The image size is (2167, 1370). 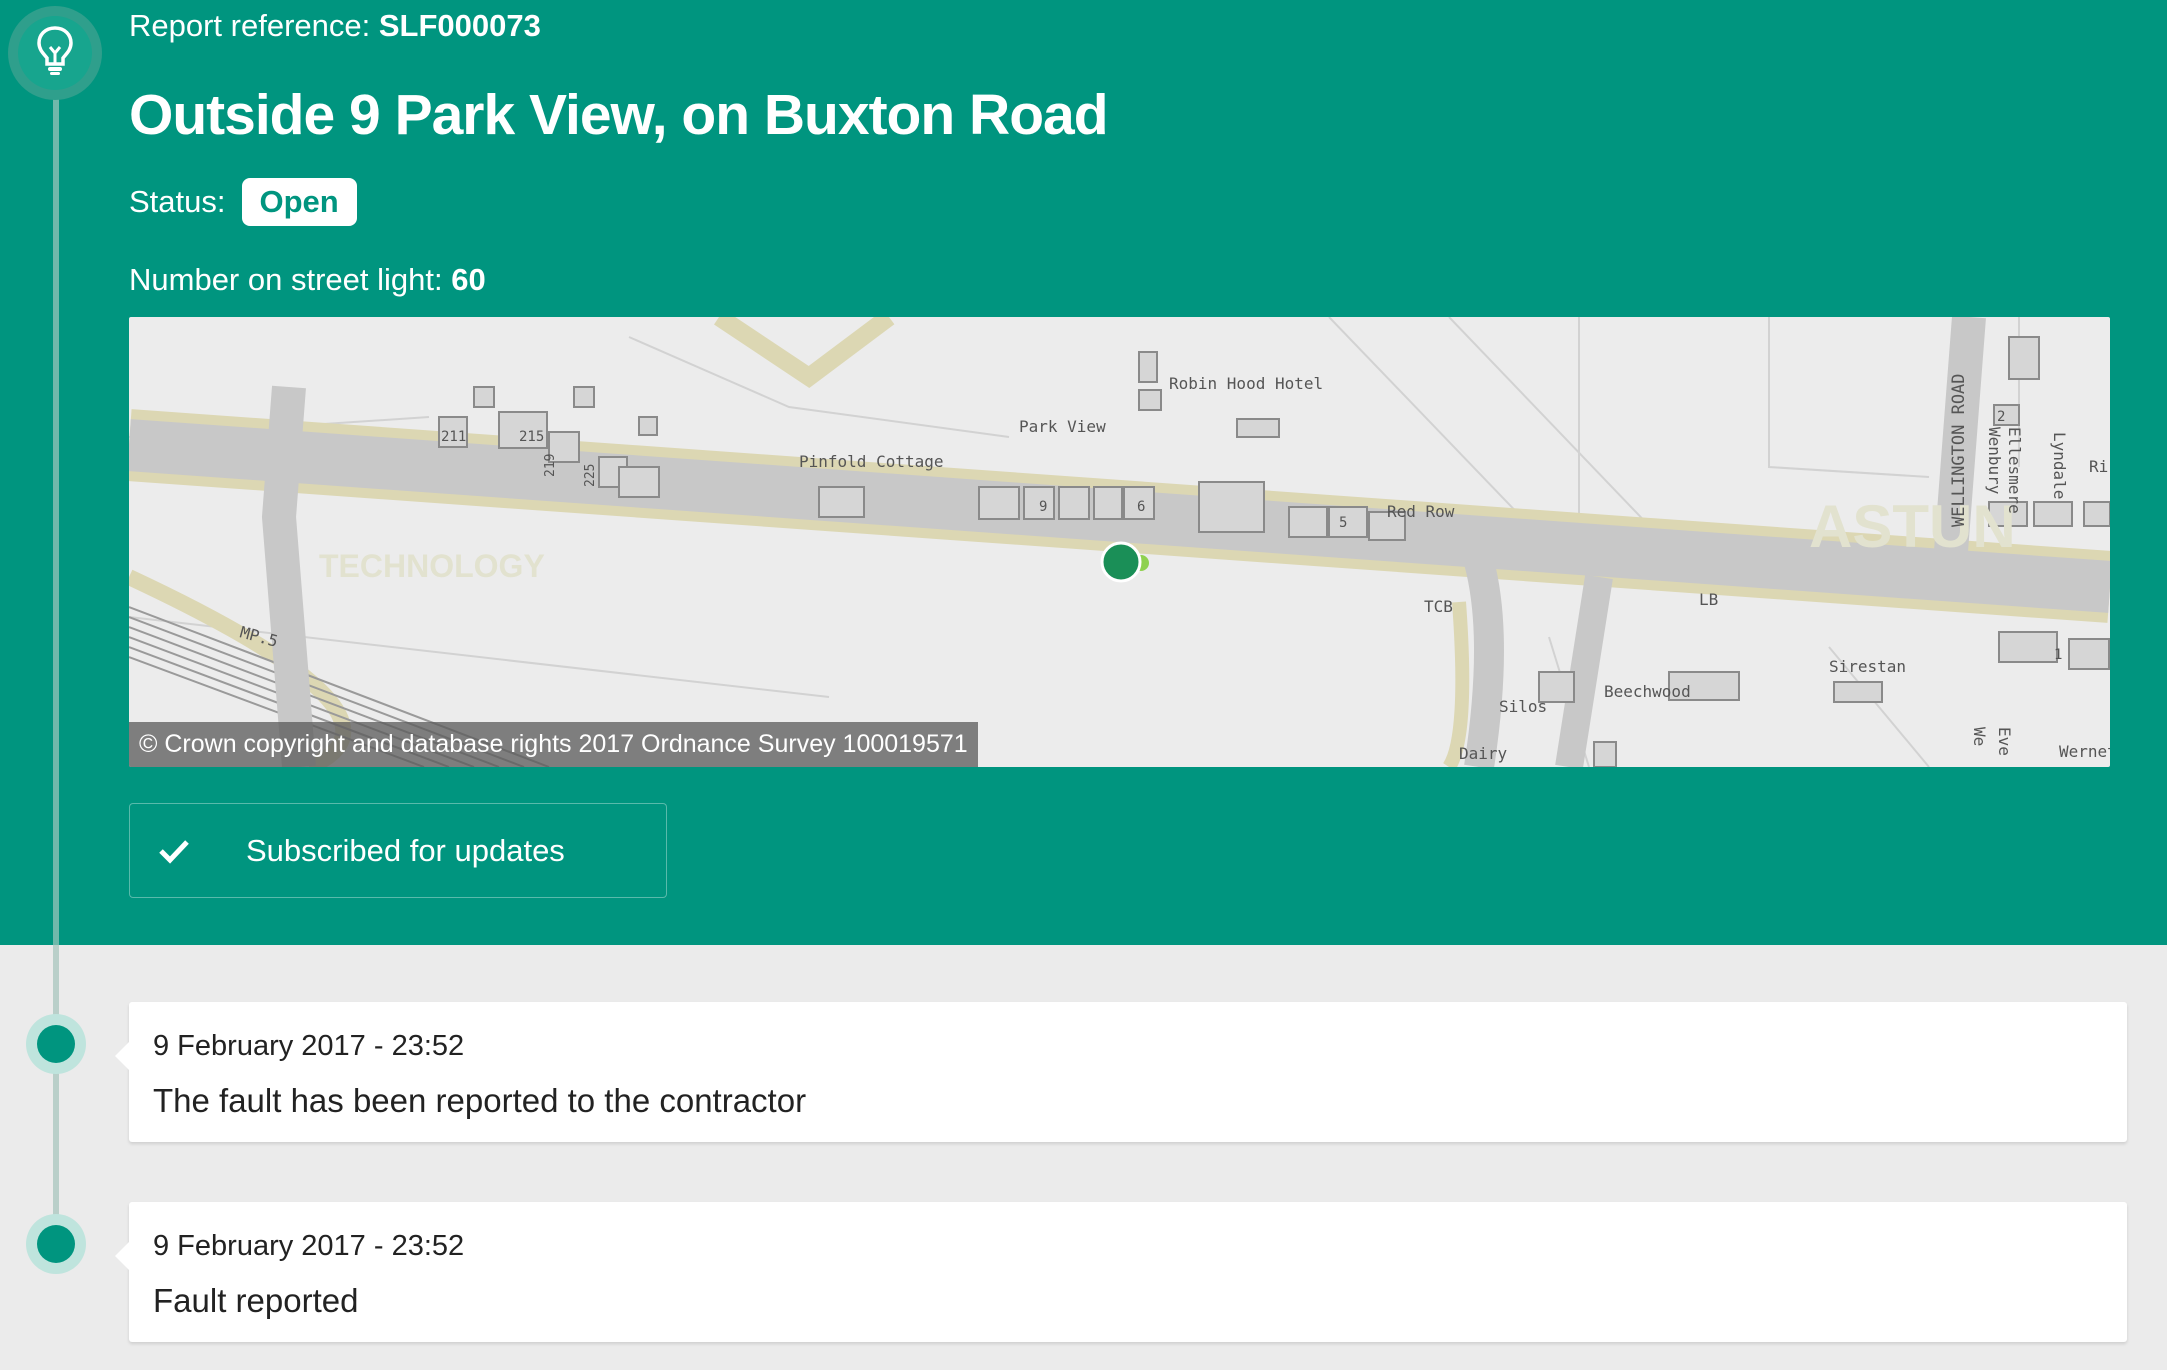 What do you see at coordinates (1912, 526) in the screenshot?
I see `map-label-watermark: ASTUN` at bounding box center [1912, 526].